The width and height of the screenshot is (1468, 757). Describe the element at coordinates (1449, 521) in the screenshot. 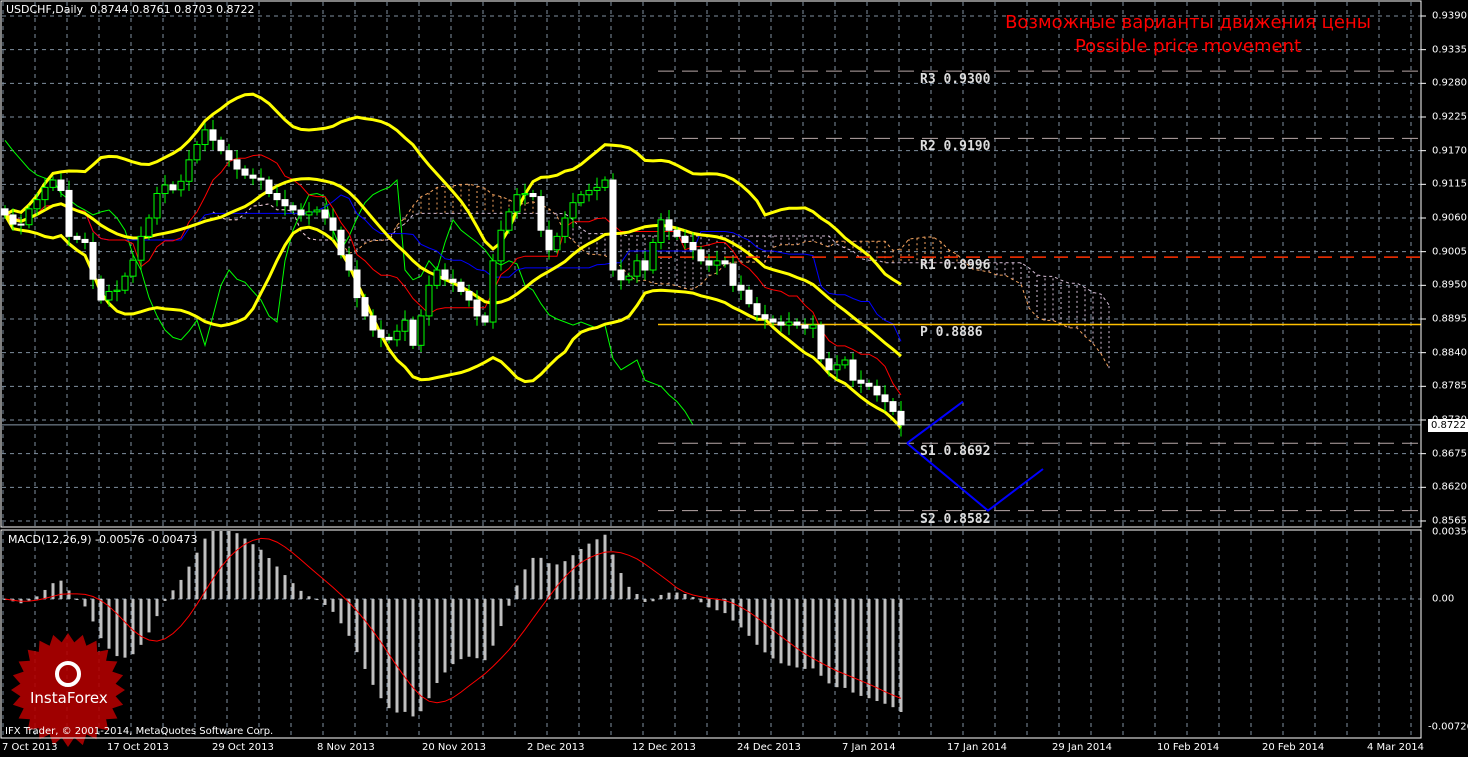

I see `price-tick-label: 0.8565` at that location.